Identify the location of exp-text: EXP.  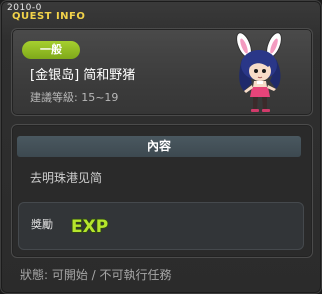
(89, 226).